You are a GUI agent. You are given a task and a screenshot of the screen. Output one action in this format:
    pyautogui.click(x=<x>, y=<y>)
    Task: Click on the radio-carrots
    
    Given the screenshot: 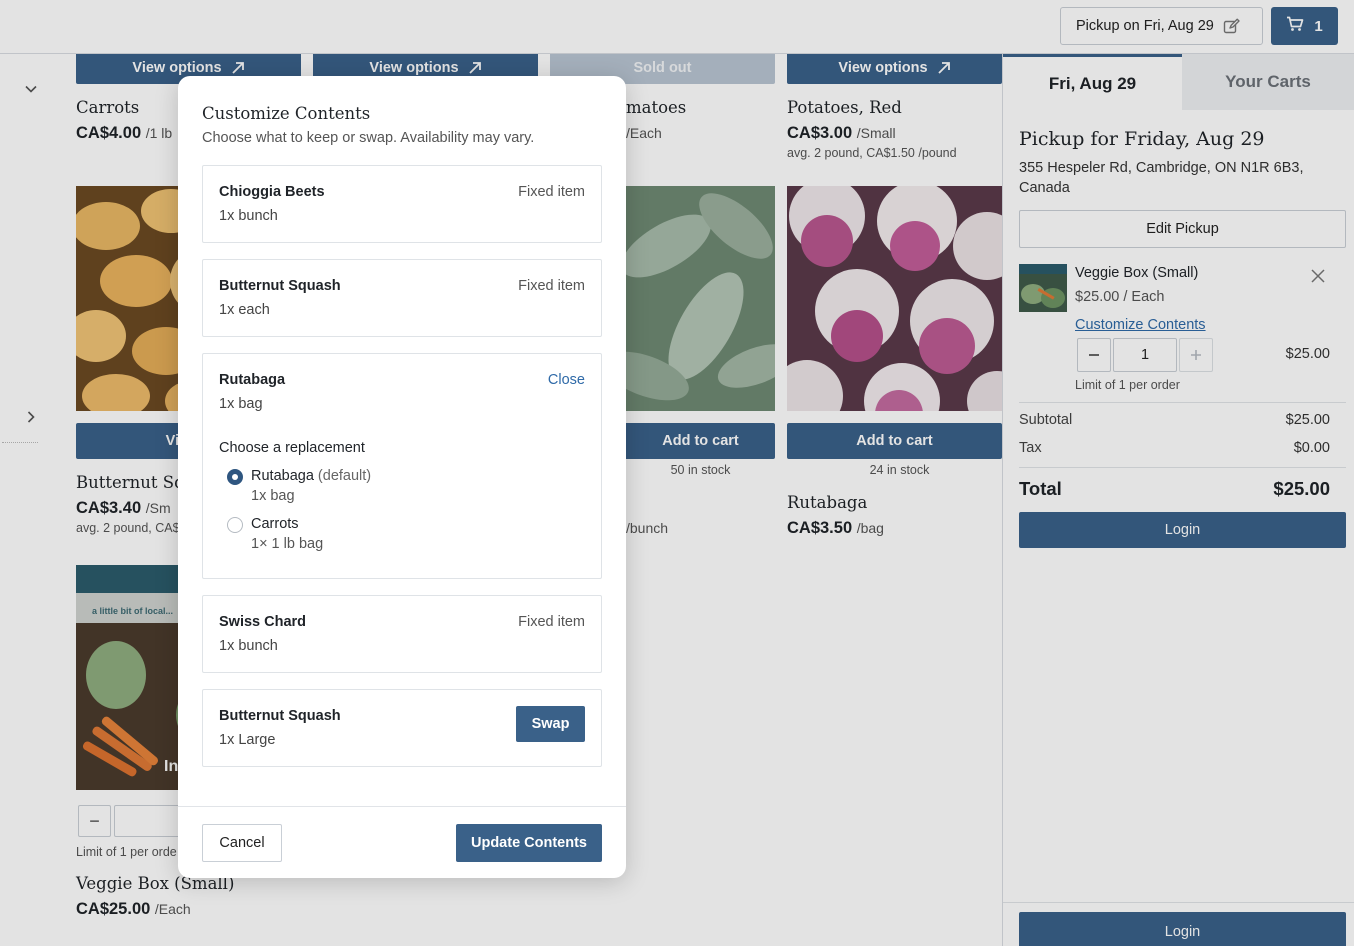 What is the action you would take?
    pyautogui.click(x=235, y=525)
    